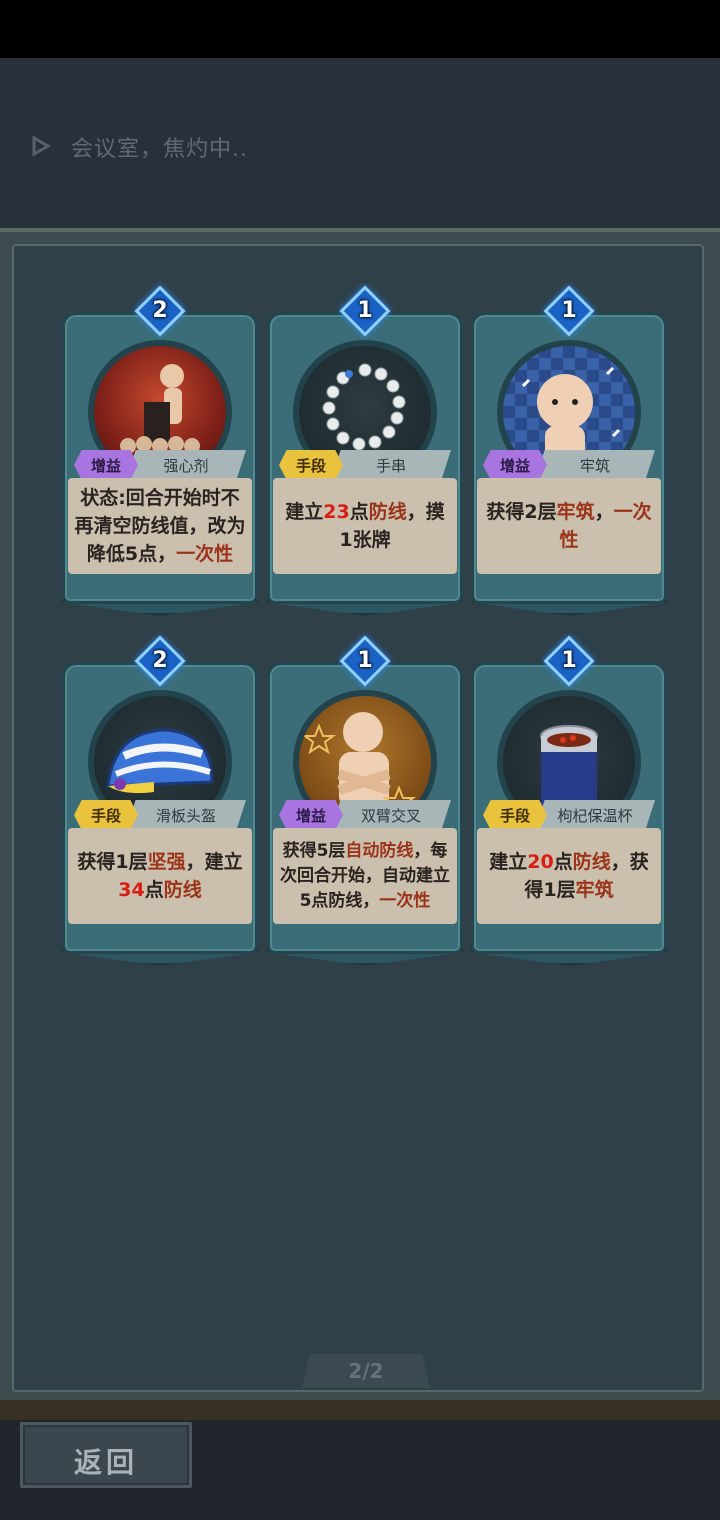  What do you see at coordinates (42, 146) in the screenshot?
I see `play-icon` at bounding box center [42, 146].